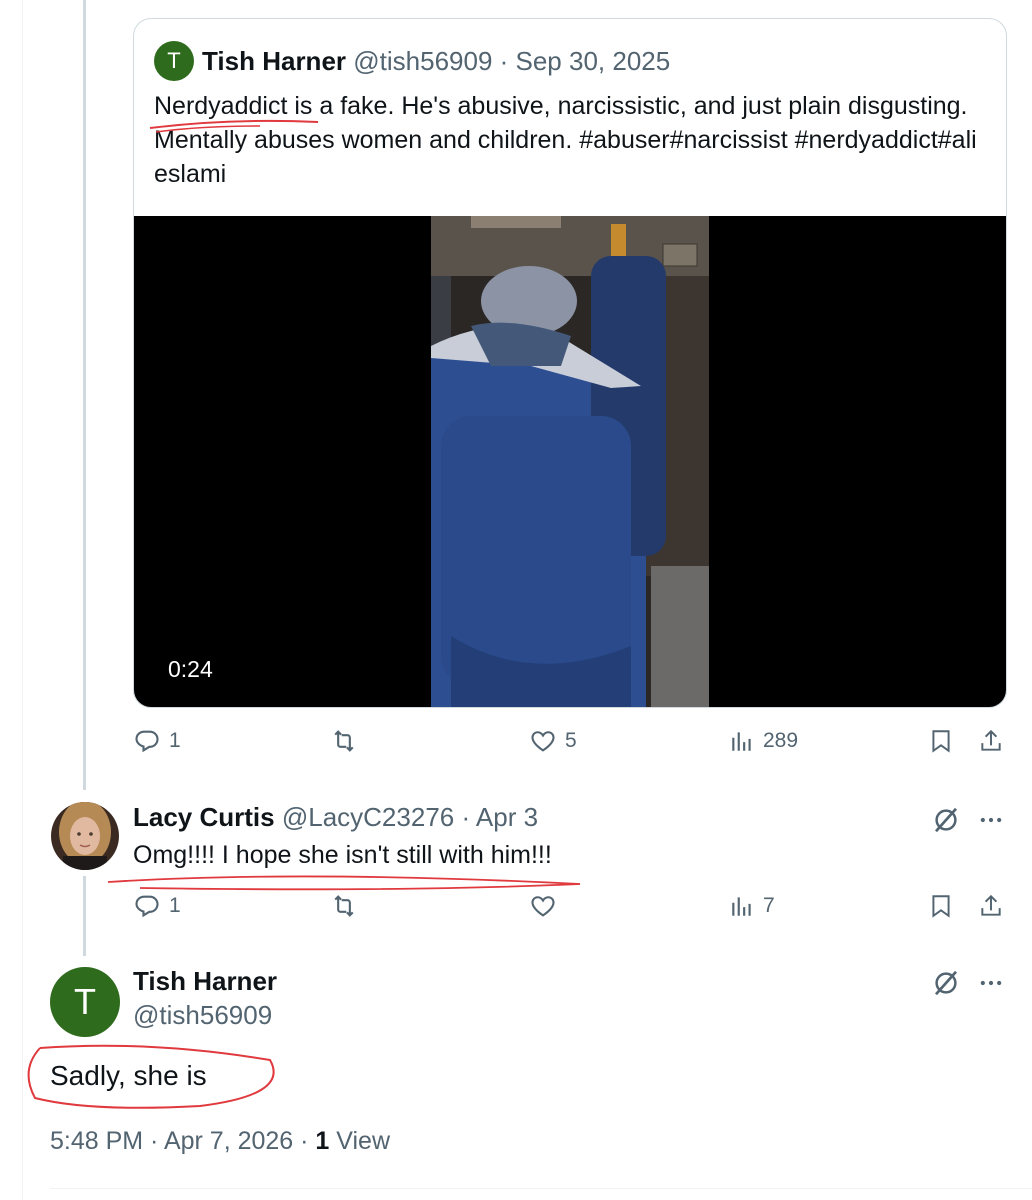 The width and height of the screenshot is (1032, 1200). Describe the element at coordinates (360, 1141) in the screenshot. I see `view-label: View` at that location.